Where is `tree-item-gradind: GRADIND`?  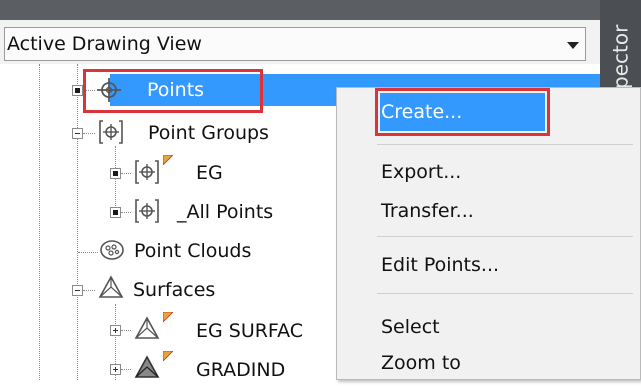 tree-item-gradind: GRADIND is located at coordinates (240, 370).